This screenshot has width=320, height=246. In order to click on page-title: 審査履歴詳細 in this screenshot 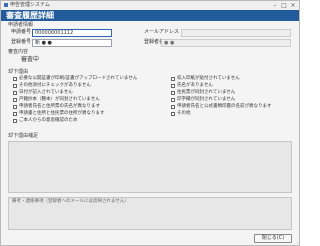, I will do `click(30, 15)`.